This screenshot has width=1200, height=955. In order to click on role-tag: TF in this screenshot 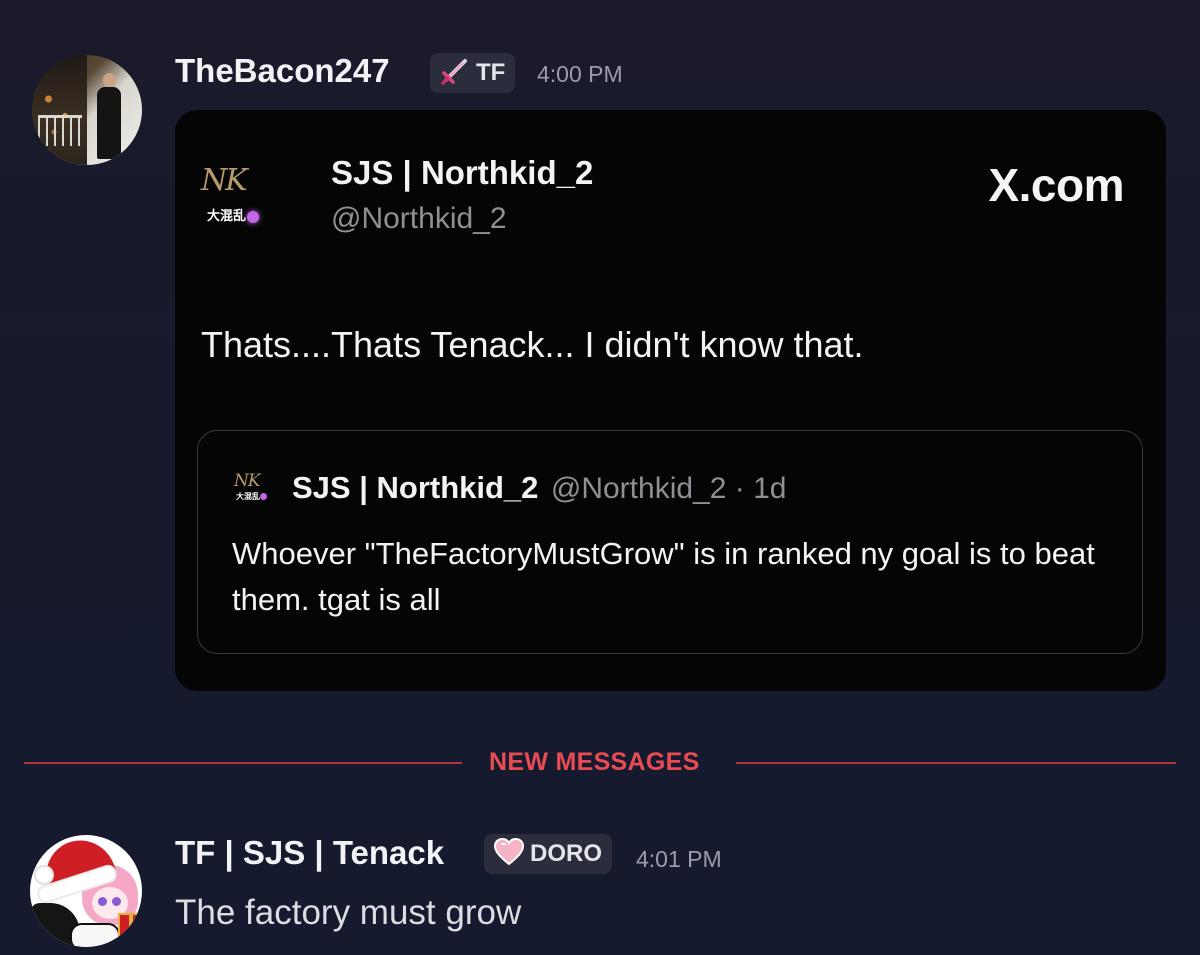, I will do `click(473, 73)`.